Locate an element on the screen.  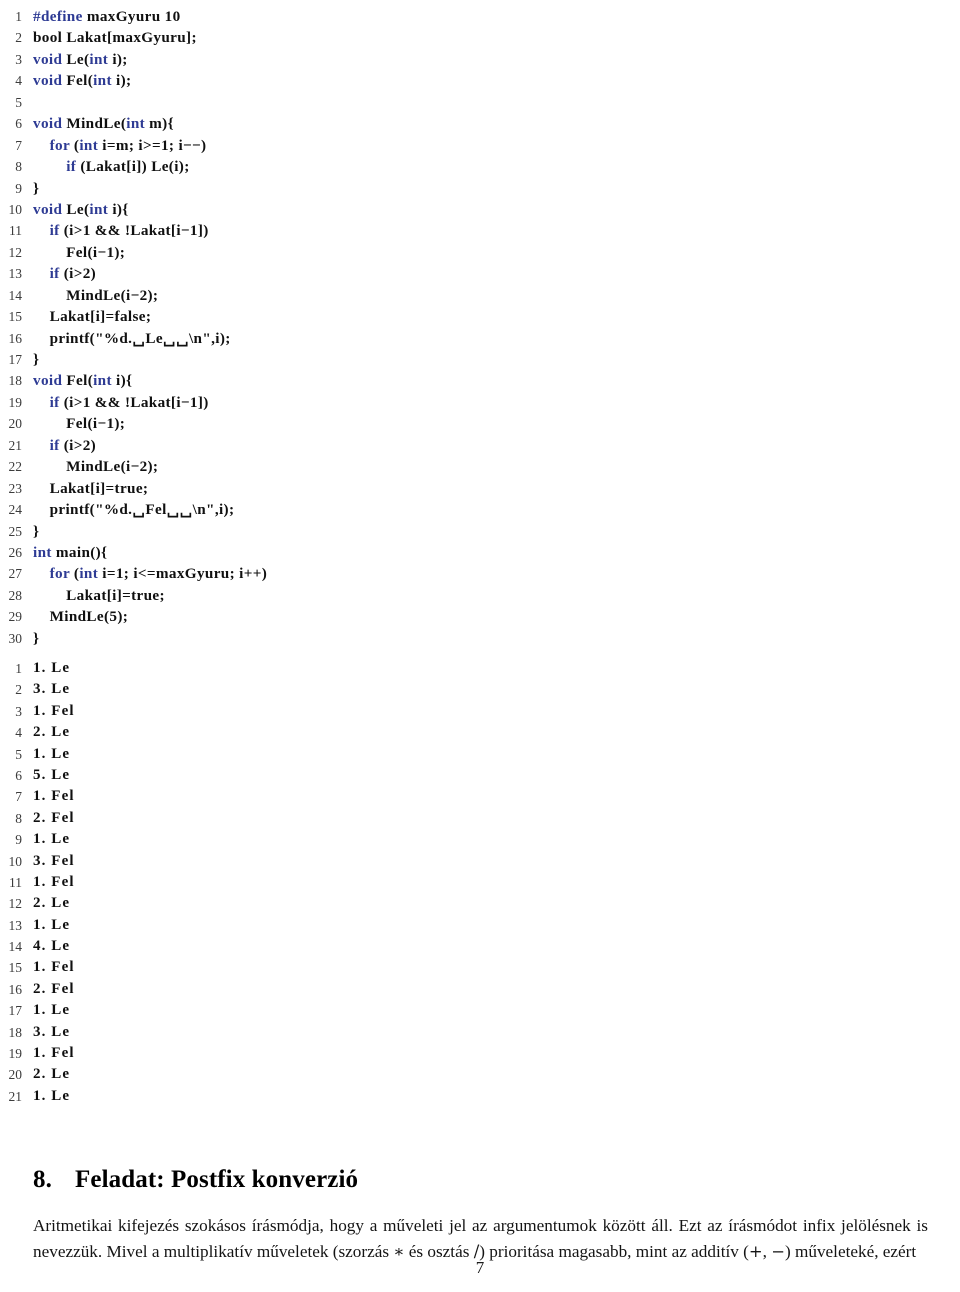
code-line-number: 17 is located at coordinates (15, 359).